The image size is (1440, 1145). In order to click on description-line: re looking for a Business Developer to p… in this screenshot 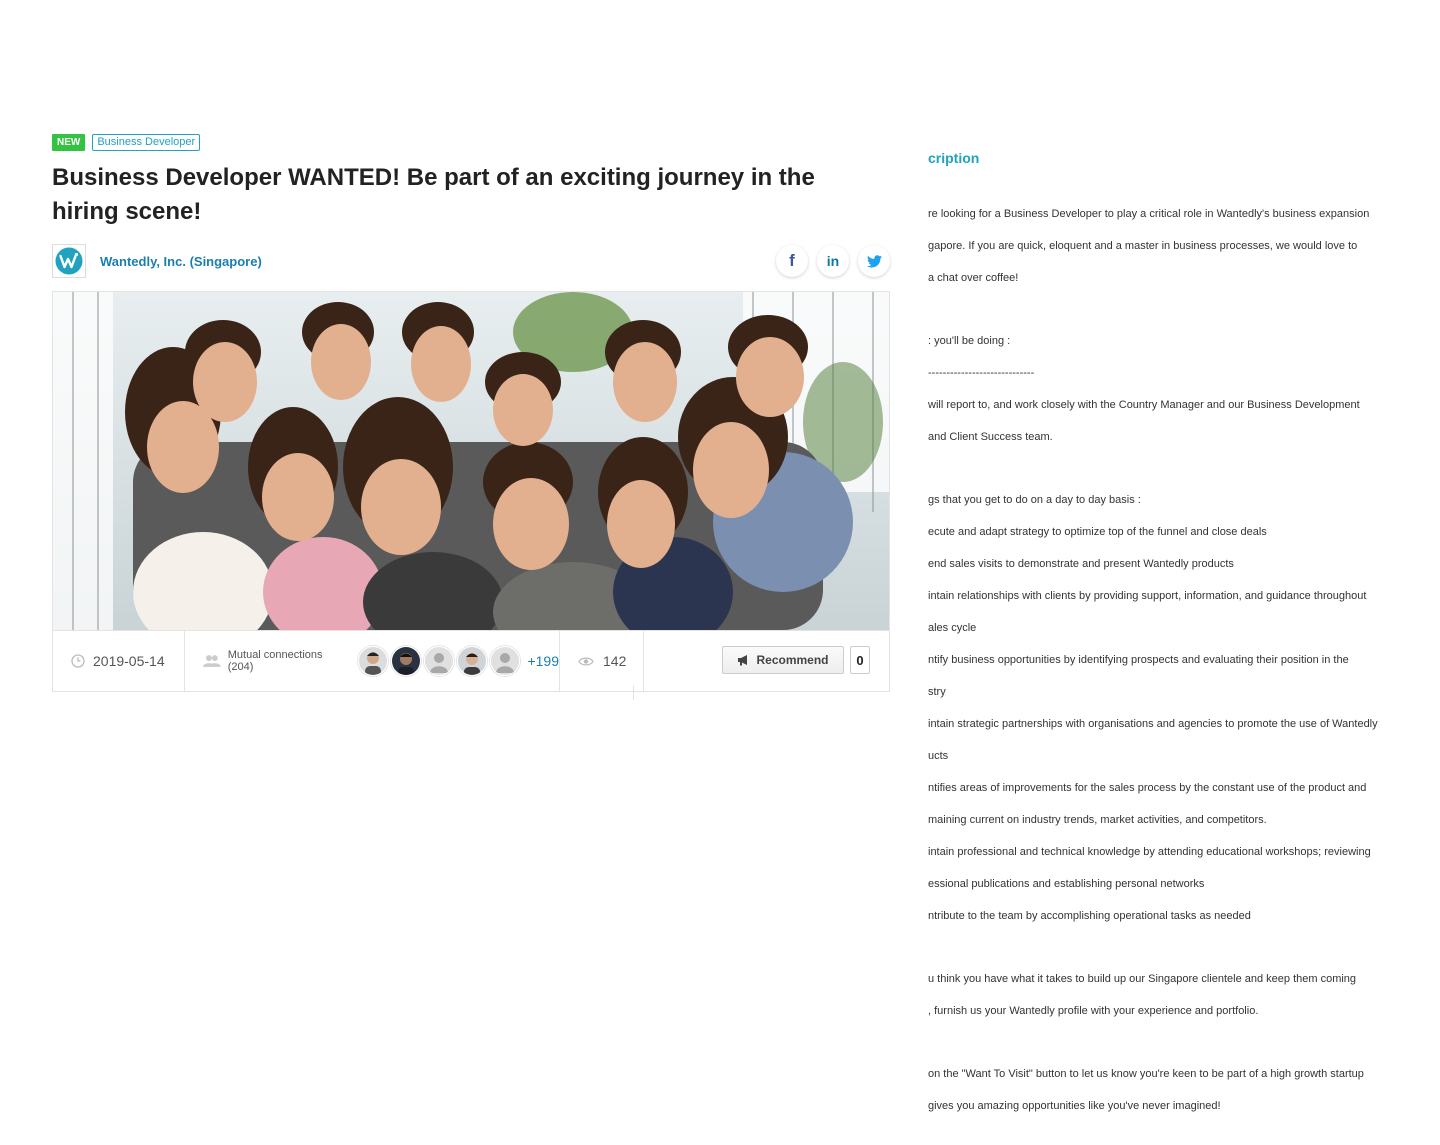, I will do `click(1149, 214)`.